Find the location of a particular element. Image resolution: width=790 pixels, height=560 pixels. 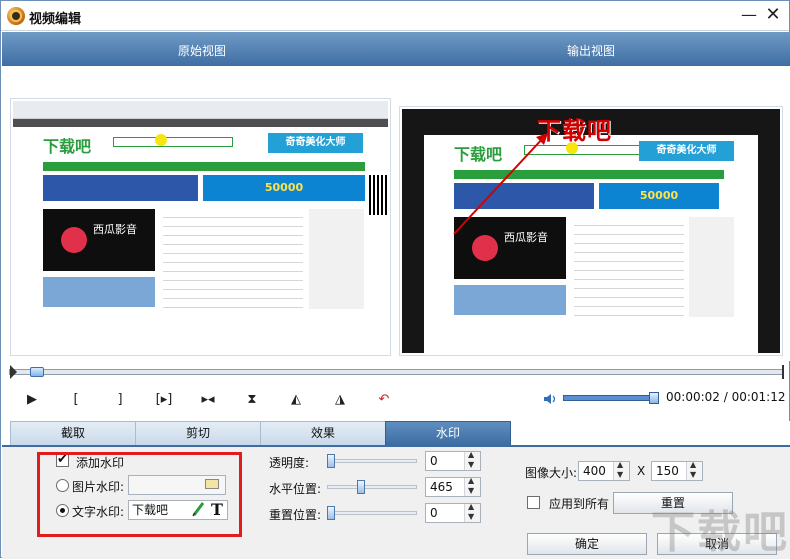

text-watermark-label: 文字水印: is located at coordinates (98, 512).